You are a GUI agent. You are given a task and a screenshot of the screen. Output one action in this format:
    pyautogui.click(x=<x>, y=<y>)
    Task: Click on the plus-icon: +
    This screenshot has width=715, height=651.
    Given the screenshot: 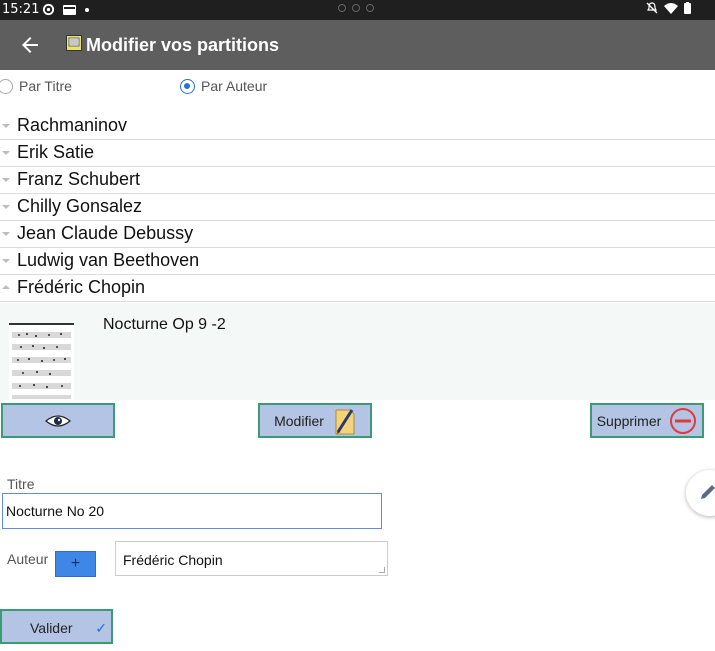 What is the action you would take?
    pyautogui.click(x=75, y=563)
    